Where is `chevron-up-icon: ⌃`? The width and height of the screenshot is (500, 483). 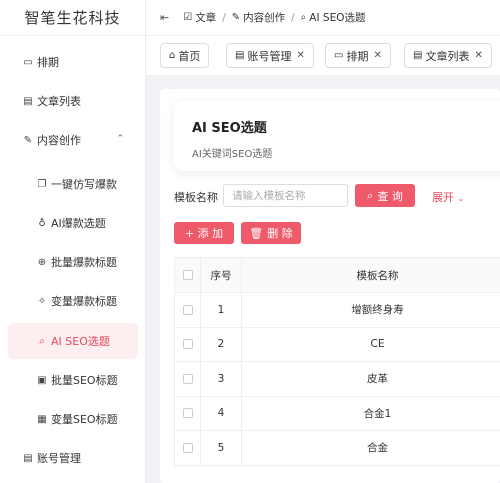 chevron-up-icon: ⌃ is located at coordinates (120, 139).